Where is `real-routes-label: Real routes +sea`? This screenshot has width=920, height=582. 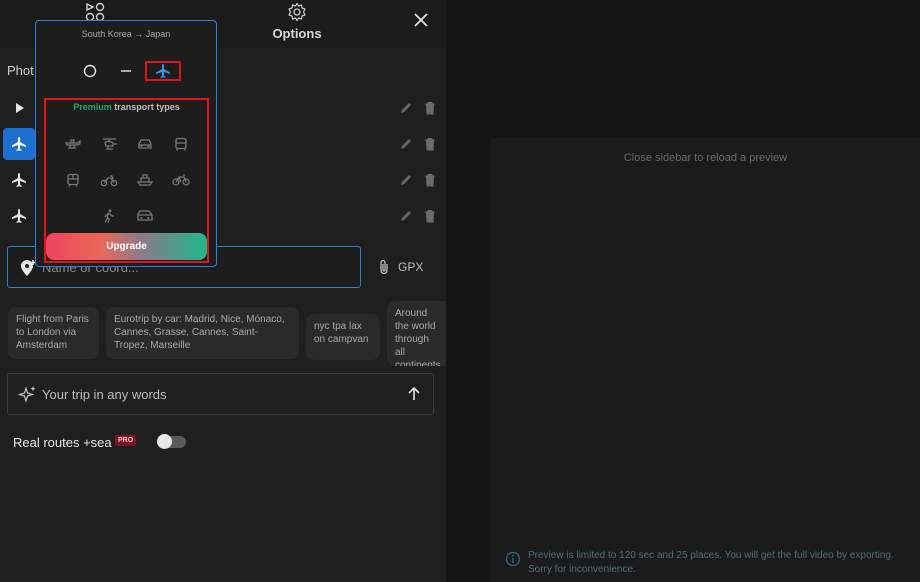
real-routes-label: Real routes +sea is located at coordinates (62, 442).